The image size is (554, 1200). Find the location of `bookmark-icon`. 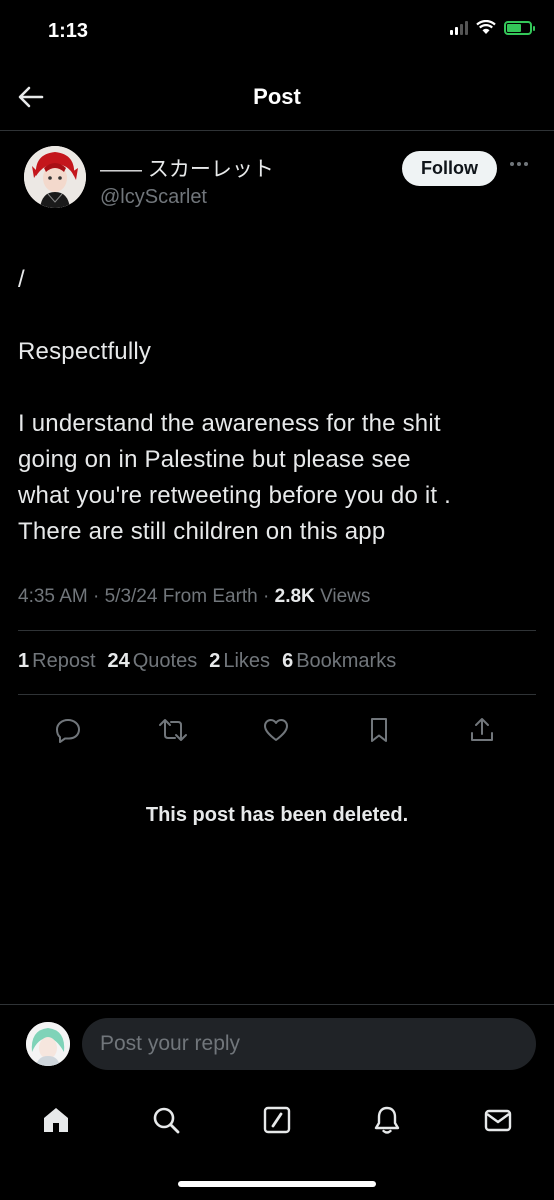

bookmark-icon is located at coordinates (379, 730).